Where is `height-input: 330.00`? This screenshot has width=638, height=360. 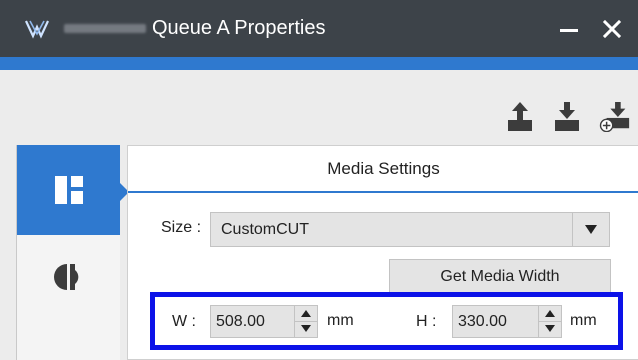 height-input: 330.00 is located at coordinates (507, 321).